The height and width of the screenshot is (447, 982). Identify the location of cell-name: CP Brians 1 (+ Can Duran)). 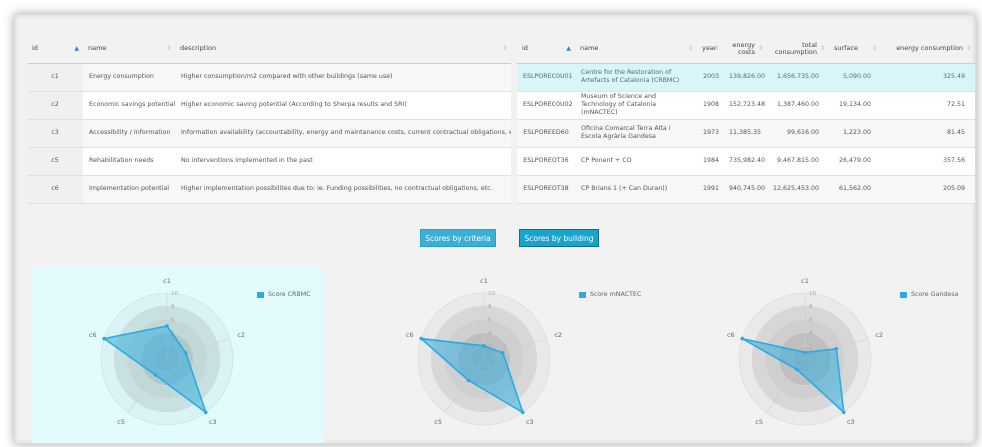
(636, 189).